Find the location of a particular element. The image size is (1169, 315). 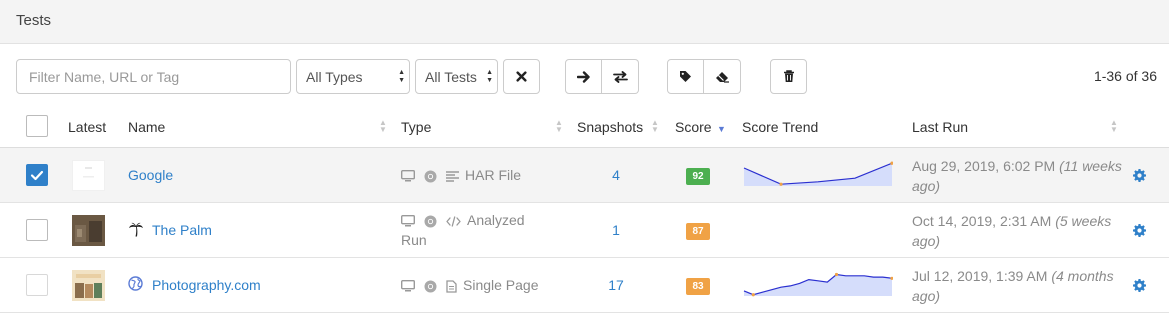

tag-button is located at coordinates (685, 76).